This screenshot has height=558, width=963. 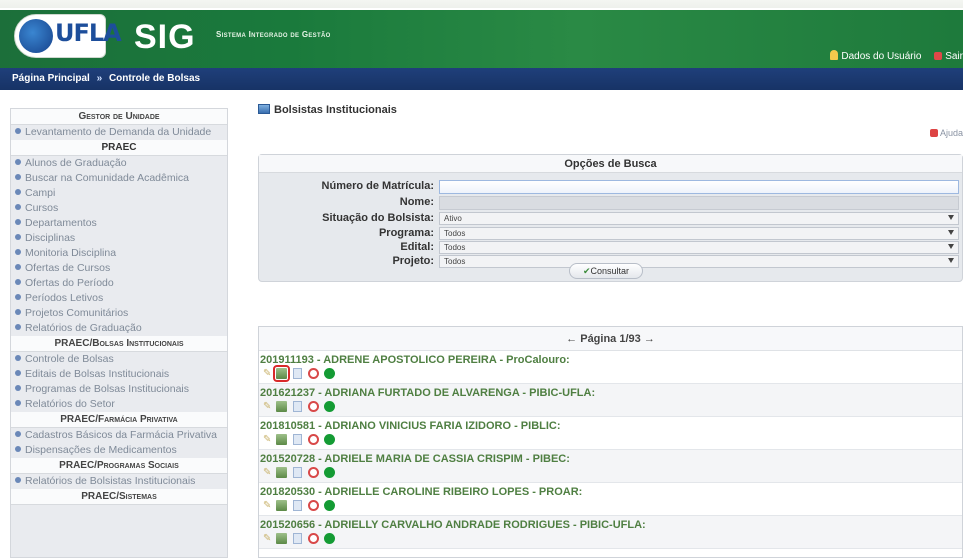 I want to click on sidebar-item: Relatórios de Bolsistas Institucionais, so click(x=119, y=481).